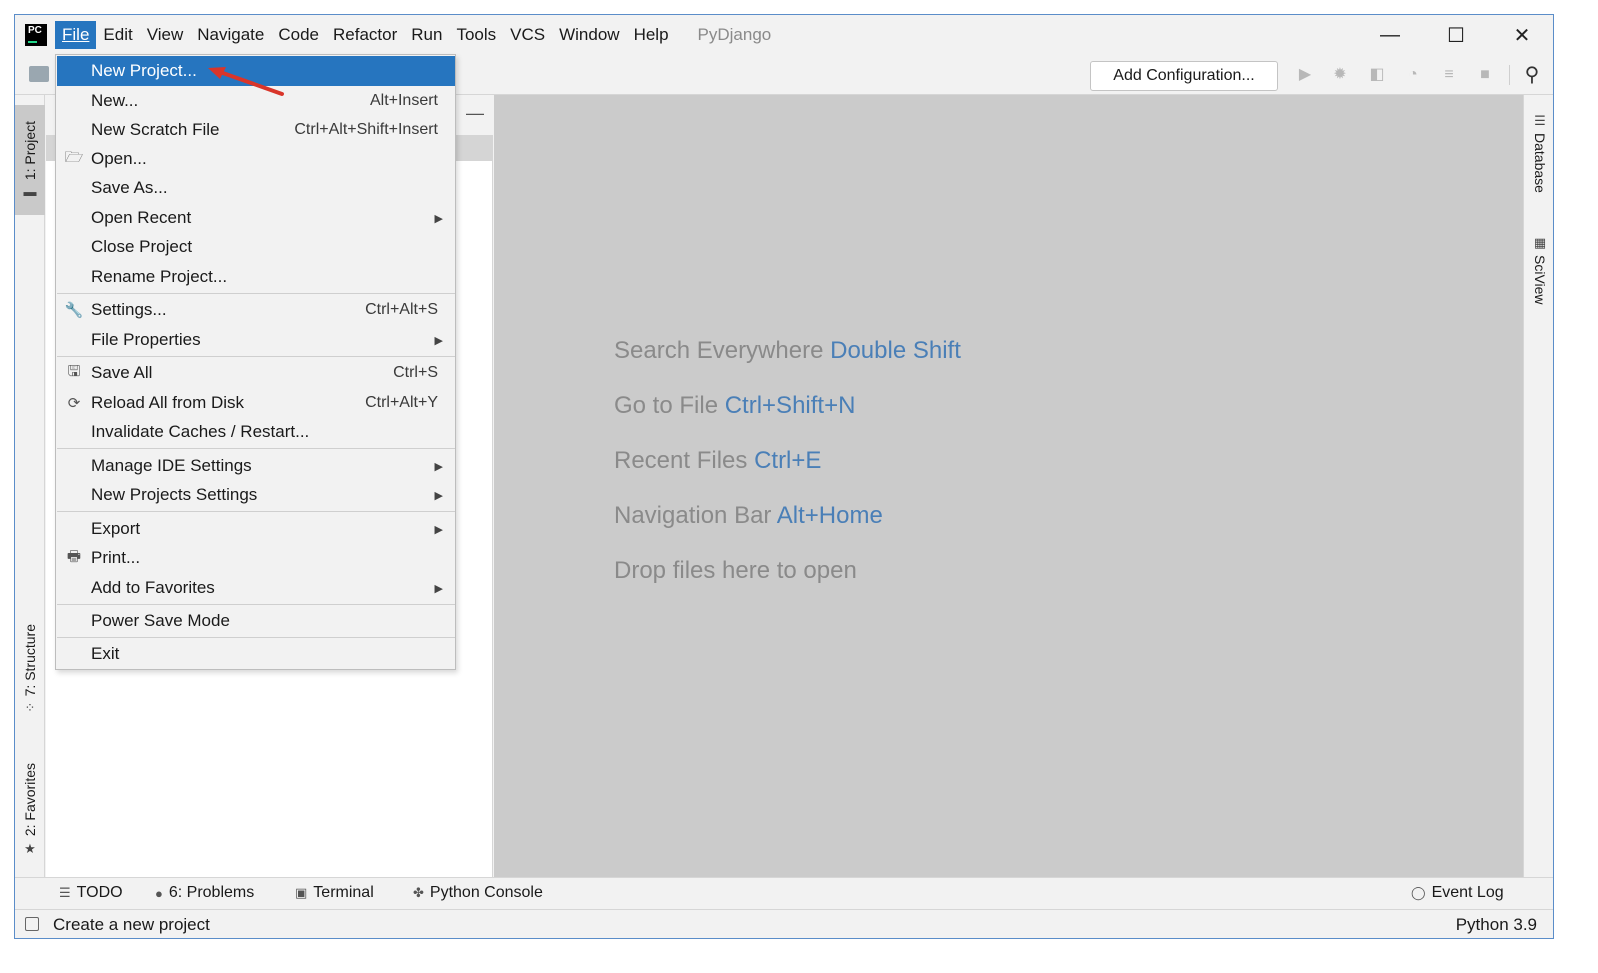 The width and height of the screenshot is (1598, 973). What do you see at coordinates (256, 218) in the screenshot?
I see `menu-item-open-recent: Open Recent ▶` at bounding box center [256, 218].